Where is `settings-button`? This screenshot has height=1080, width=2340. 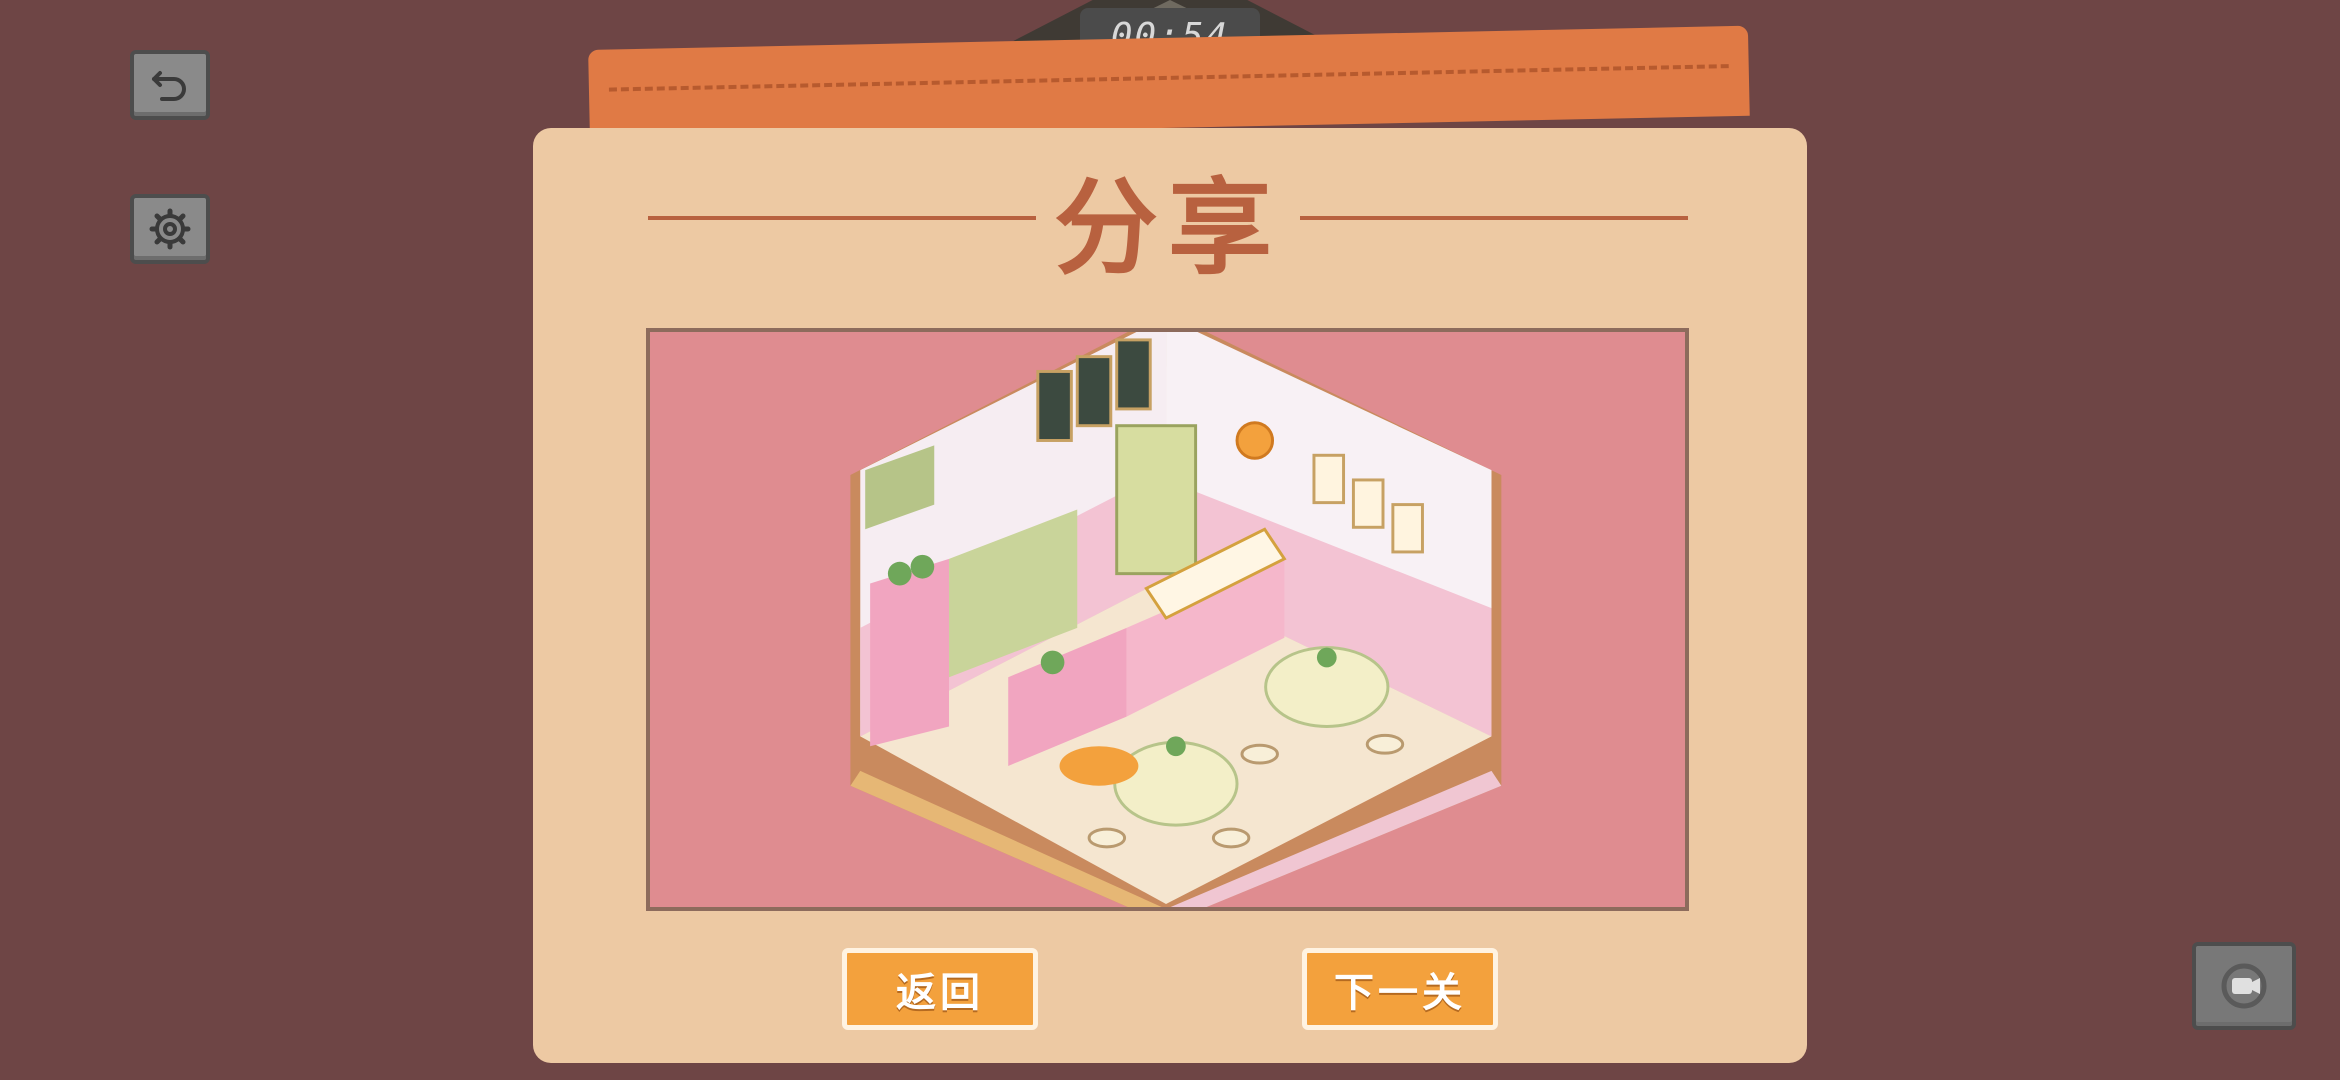
settings-button is located at coordinates (170, 229).